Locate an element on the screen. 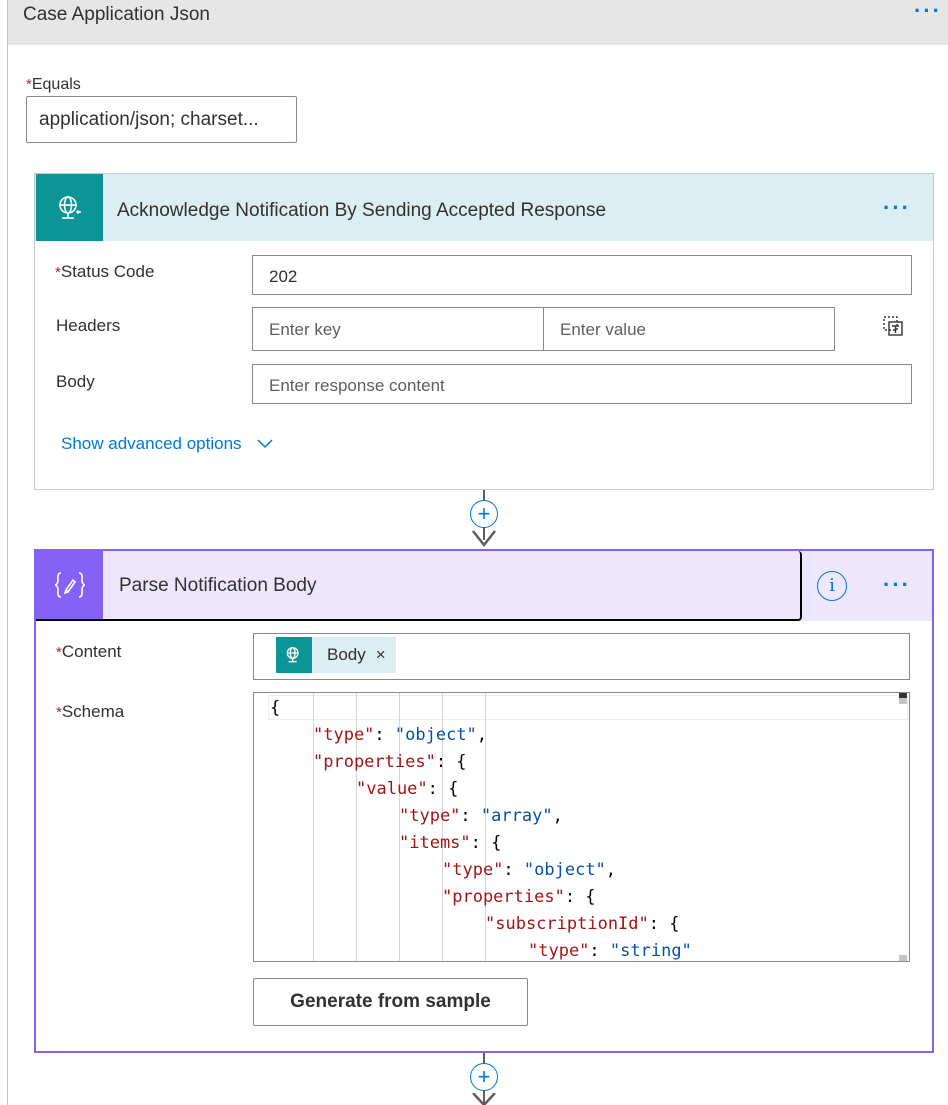 The height and width of the screenshot is (1105, 948). schema-label: *Schema is located at coordinates (90, 711).